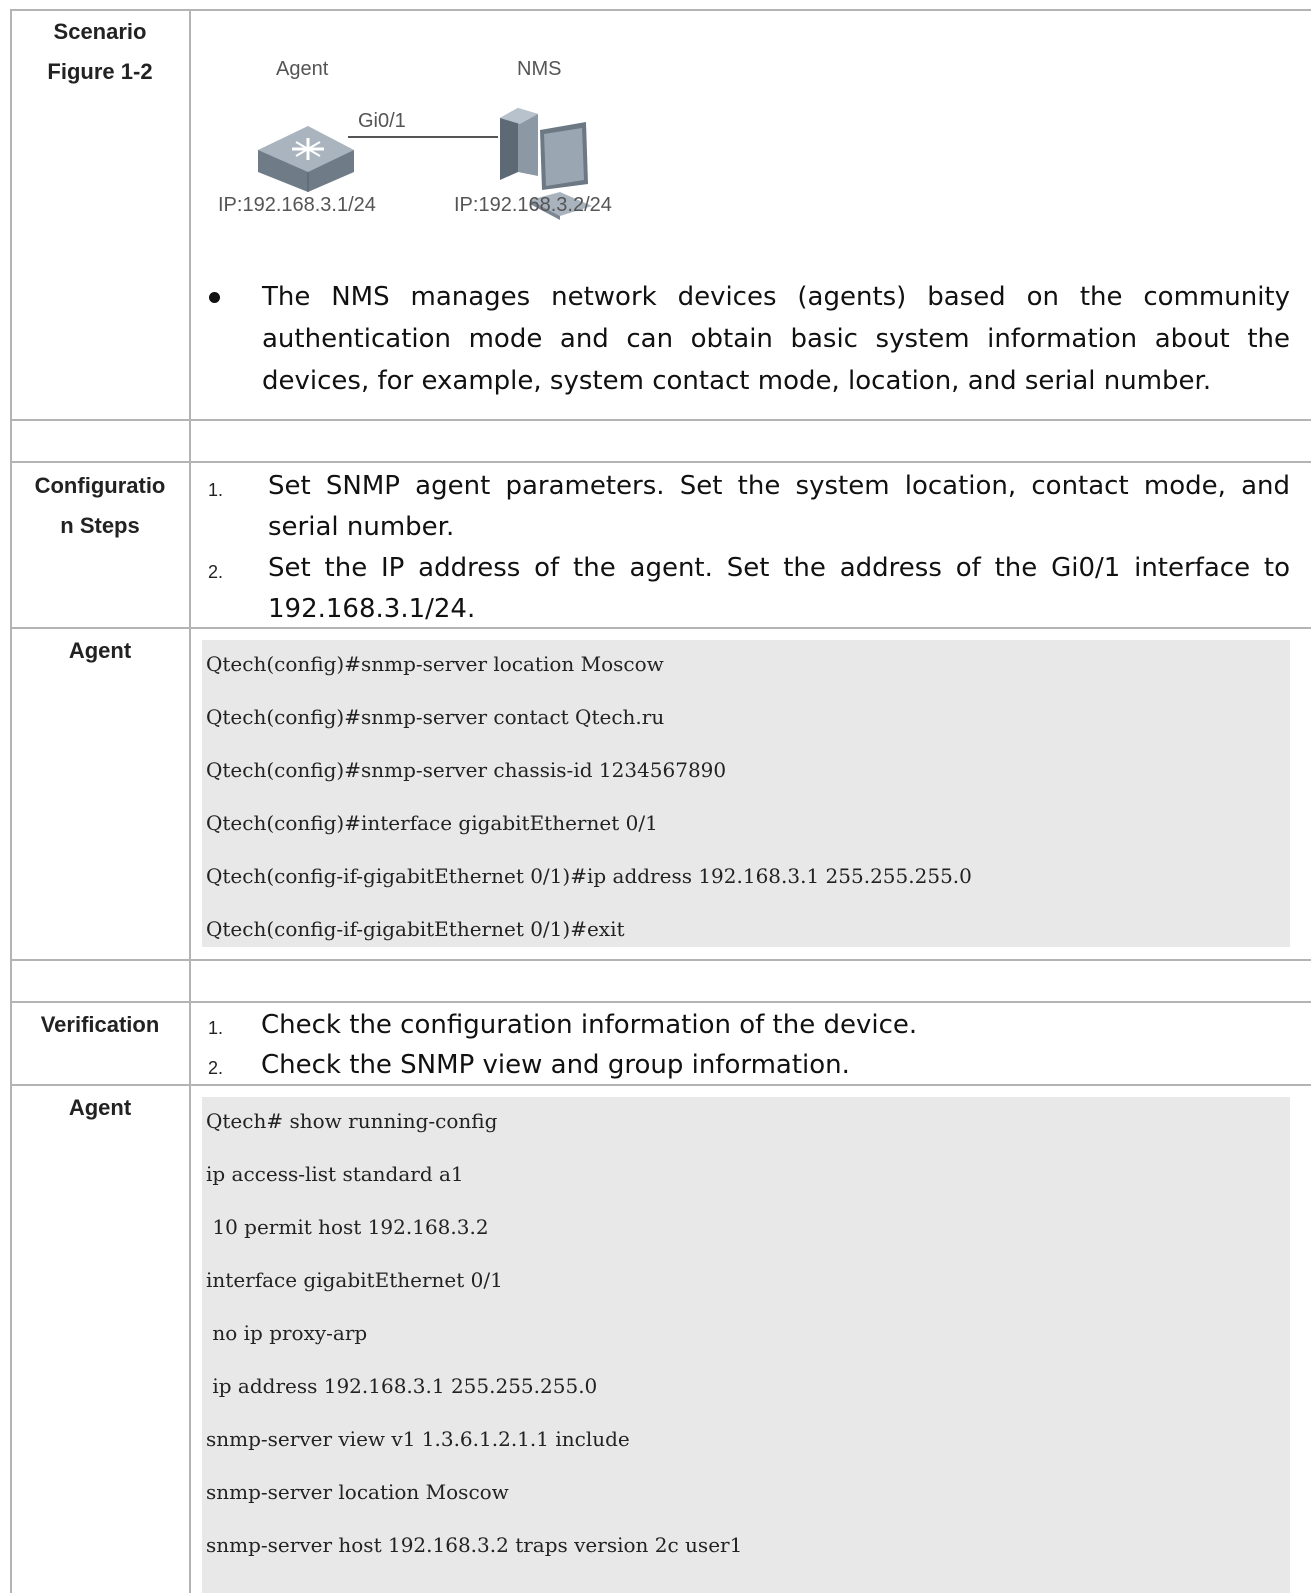  I want to click on code-line: ip address 192.168.3.1 255.255.255.0, so click(402, 1386).